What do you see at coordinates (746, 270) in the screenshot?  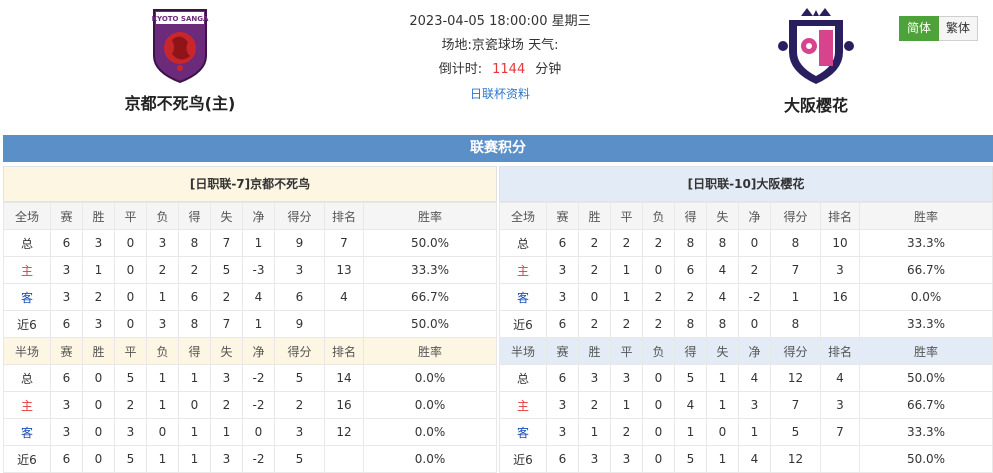 I see `table-row: 主 3 2 1 0 6 4 2 7 3 66.7%` at bounding box center [746, 270].